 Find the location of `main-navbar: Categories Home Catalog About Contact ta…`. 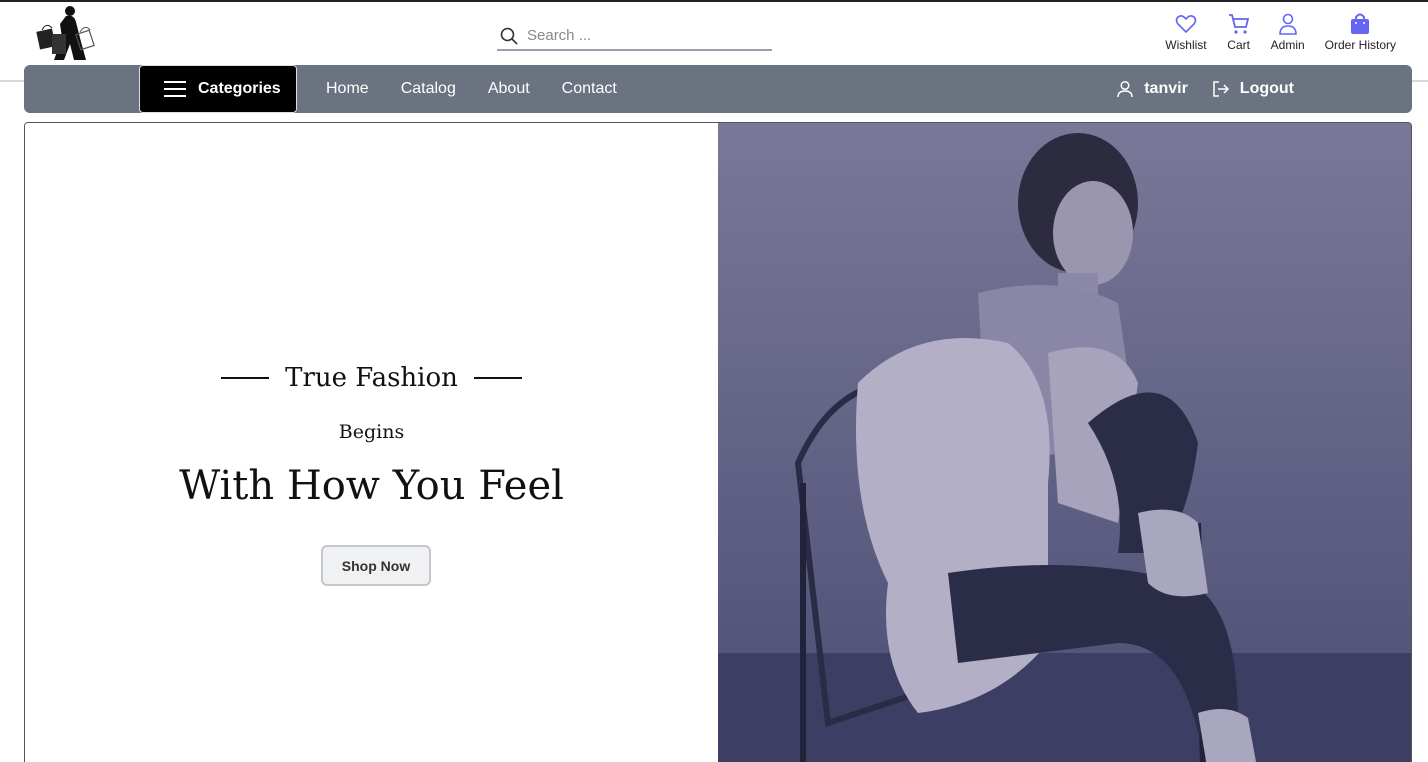

main-navbar: Categories Home Catalog About Contact ta… is located at coordinates (718, 89).